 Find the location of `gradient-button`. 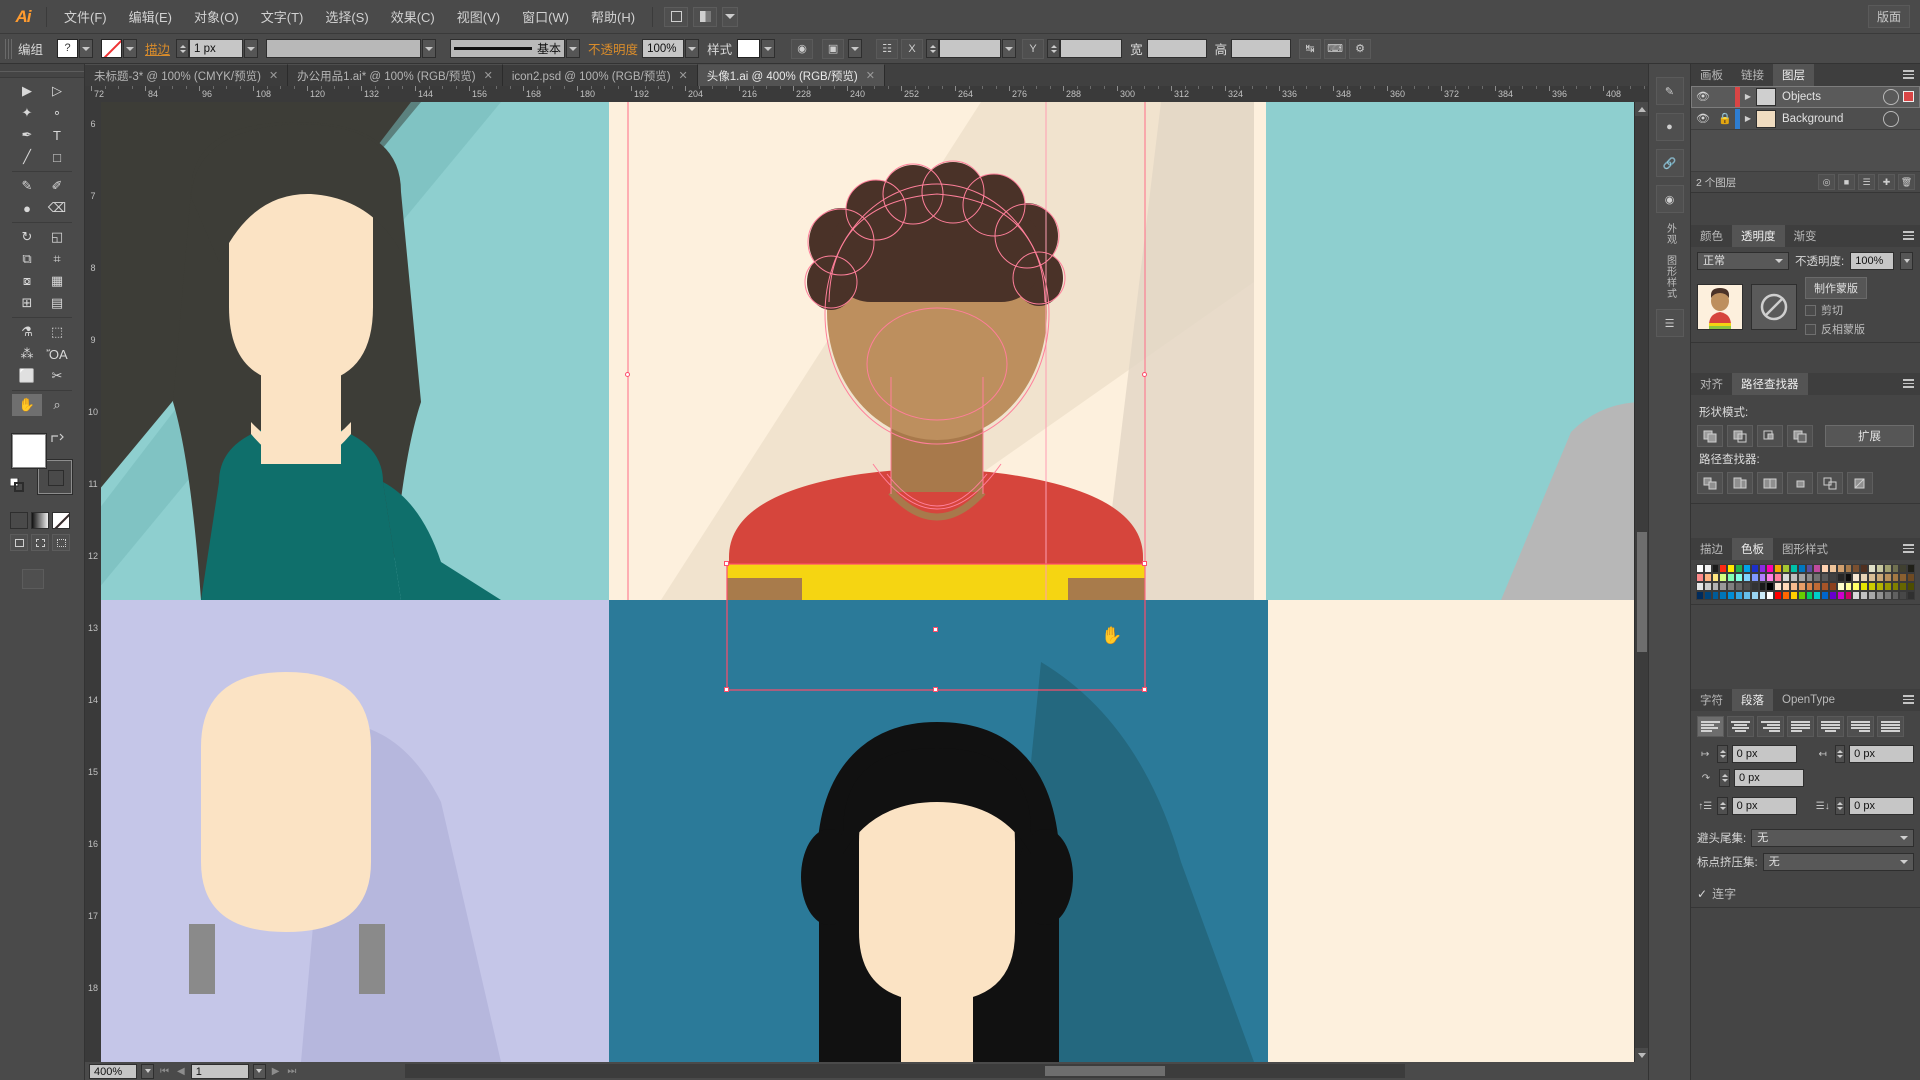

gradient-button is located at coordinates (40, 520).